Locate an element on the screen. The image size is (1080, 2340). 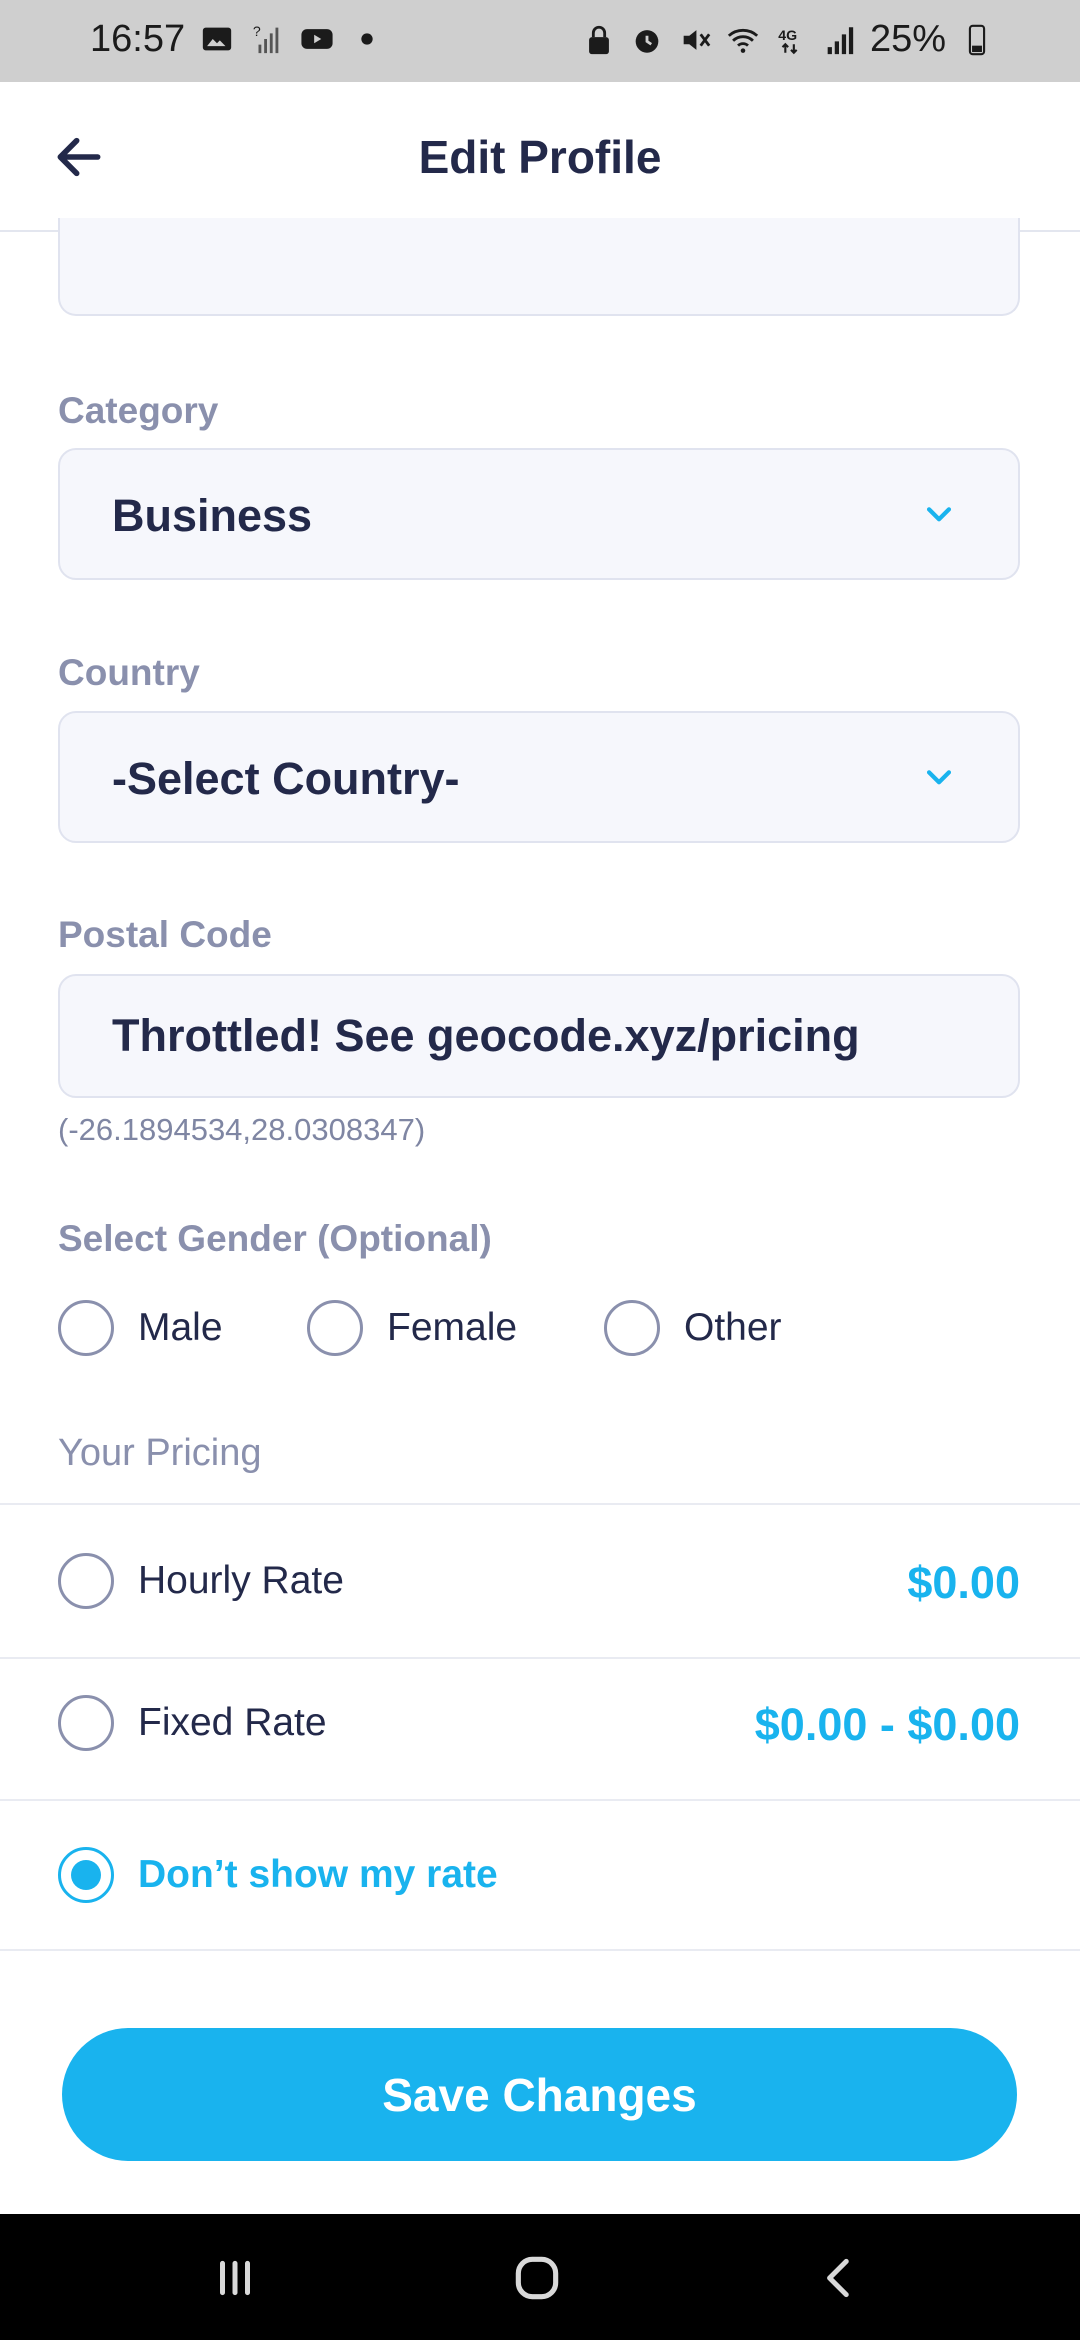
category-dropdown: Business is located at coordinates (539, 514).